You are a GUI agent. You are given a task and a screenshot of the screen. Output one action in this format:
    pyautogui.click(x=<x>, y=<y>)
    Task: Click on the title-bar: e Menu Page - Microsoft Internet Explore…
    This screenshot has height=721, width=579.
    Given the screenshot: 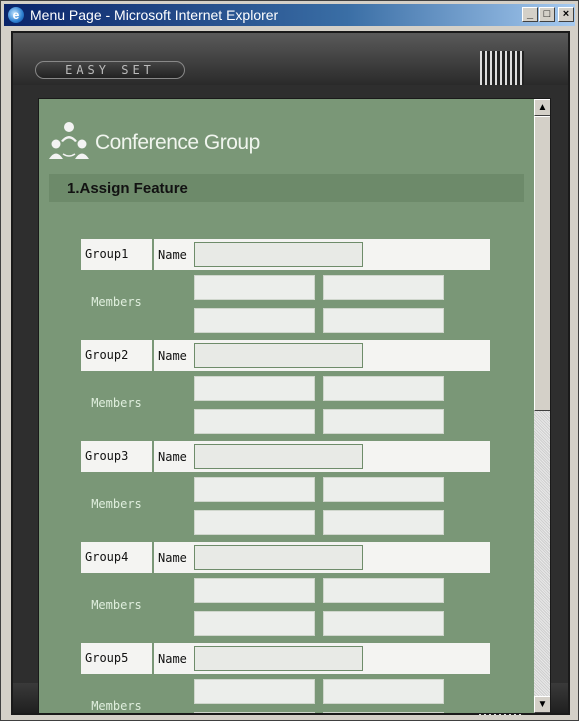 What is the action you would take?
    pyautogui.click(x=289, y=15)
    